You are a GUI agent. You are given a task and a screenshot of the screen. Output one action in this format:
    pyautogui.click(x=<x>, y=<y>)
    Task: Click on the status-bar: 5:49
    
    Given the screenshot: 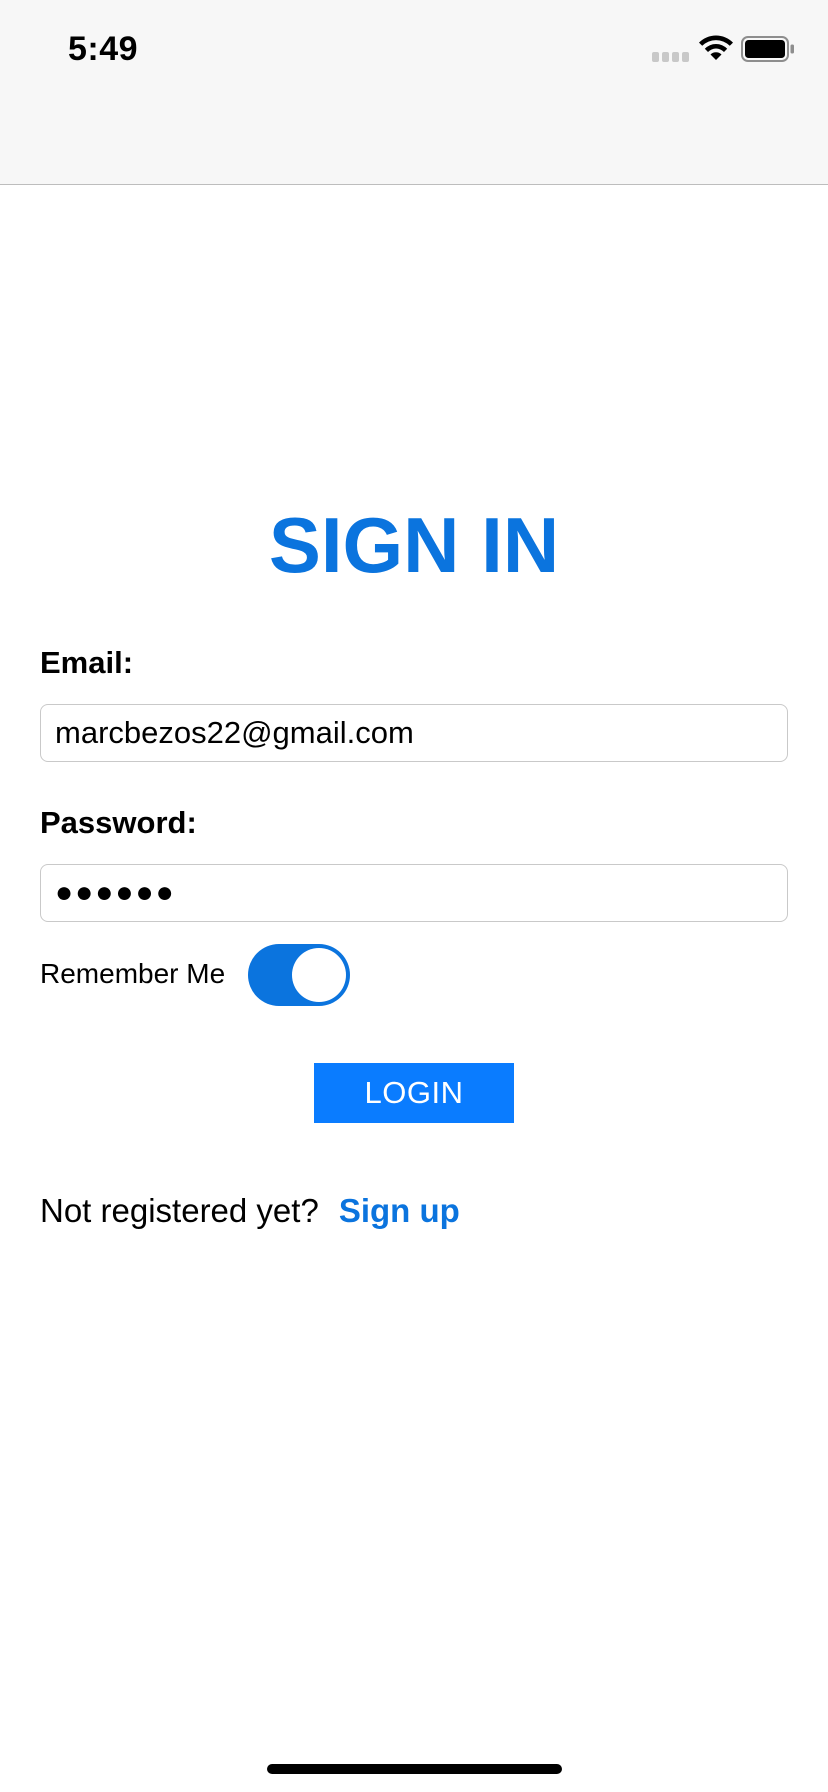 What is the action you would take?
    pyautogui.click(x=414, y=92)
    